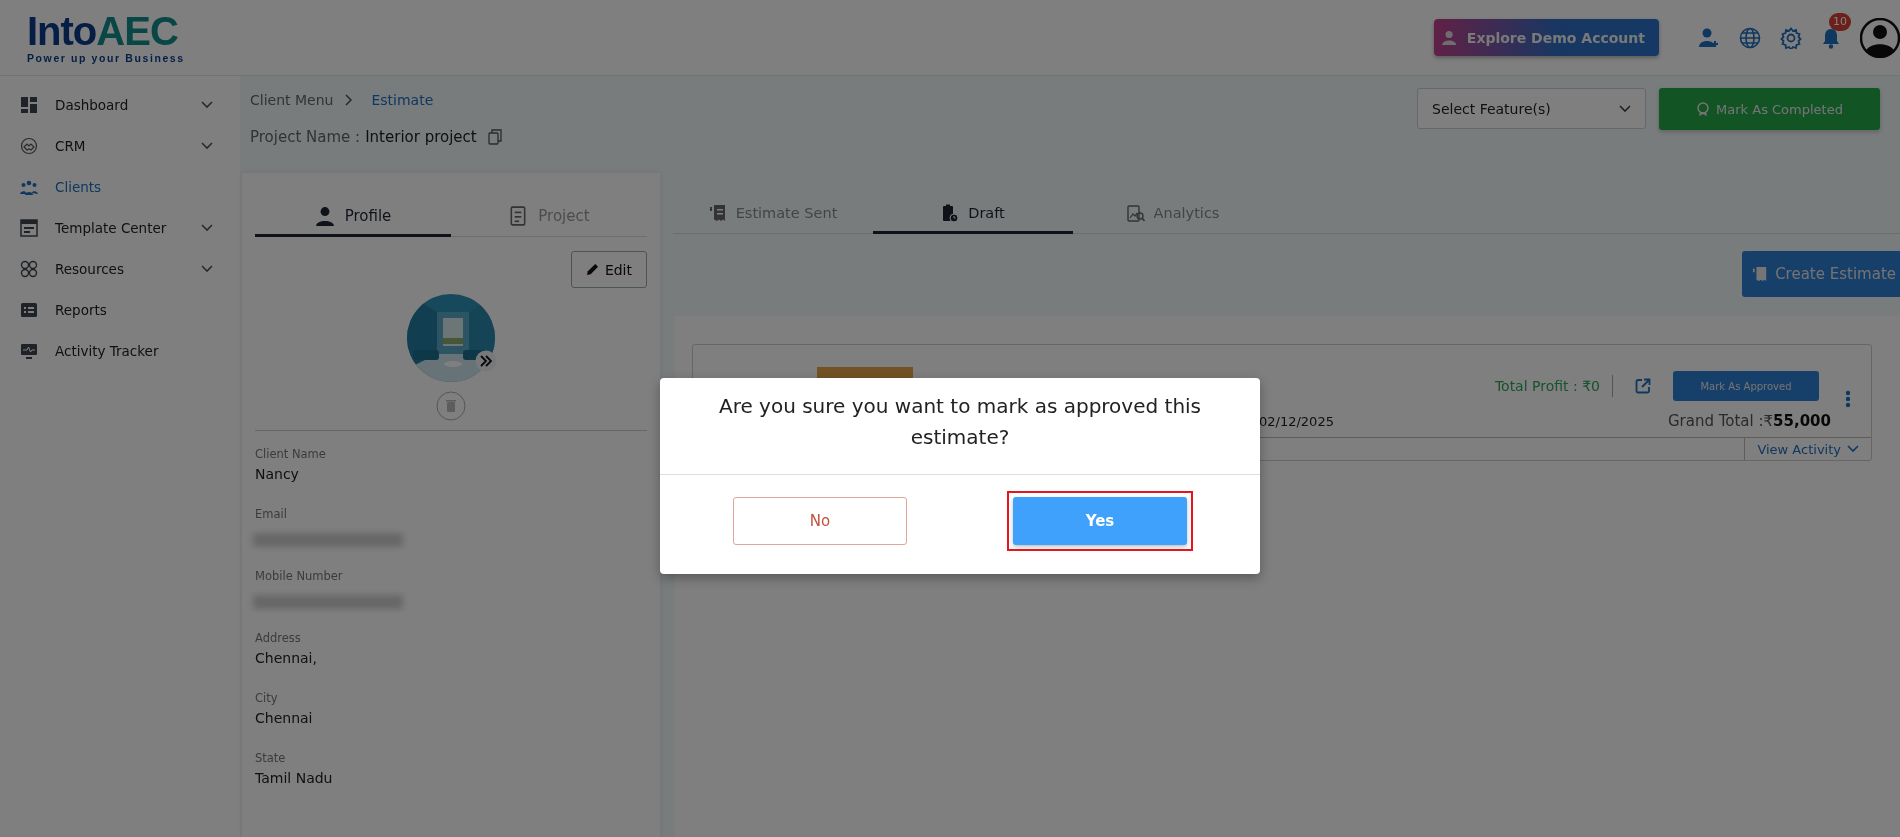 Image resolution: width=1900 pixels, height=837 pixels. Describe the element at coordinates (120, 309) in the screenshot. I see `sidebar-item: Reports` at that location.